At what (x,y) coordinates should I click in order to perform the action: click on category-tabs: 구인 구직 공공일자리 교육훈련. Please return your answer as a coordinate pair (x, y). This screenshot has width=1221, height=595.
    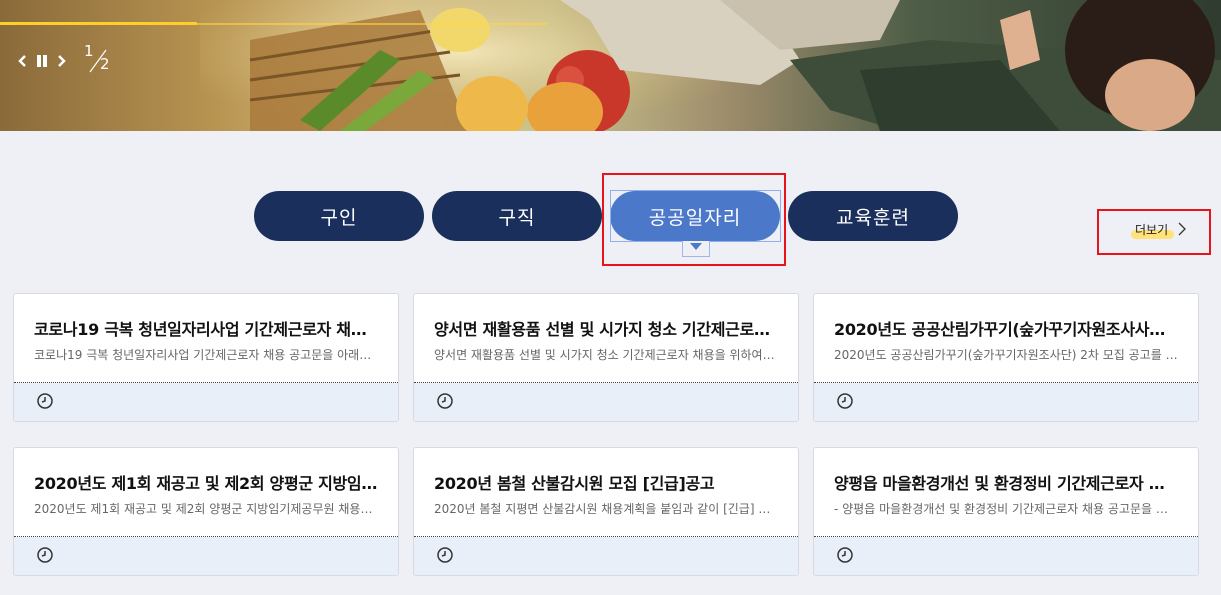
    Looking at the image, I should click on (606, 216).